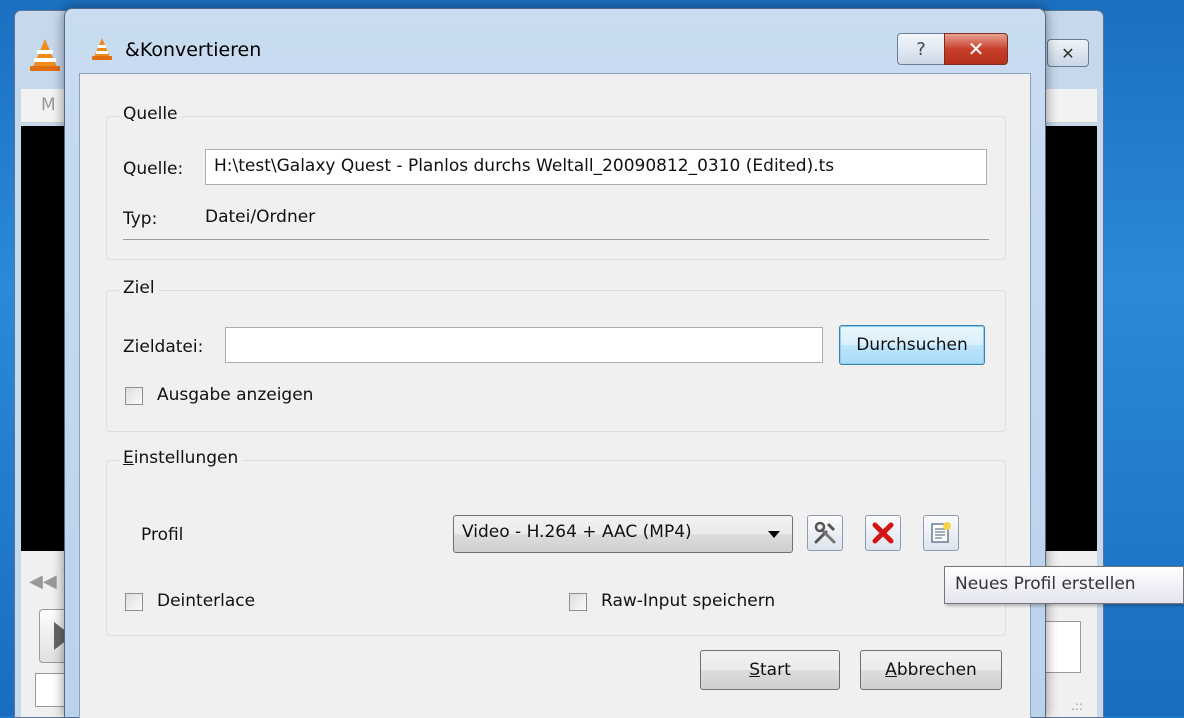  What do you see at coordinates (162, 535) in the screenshot?
I see `profile-label: Profil` at bounding box center [162, 535].